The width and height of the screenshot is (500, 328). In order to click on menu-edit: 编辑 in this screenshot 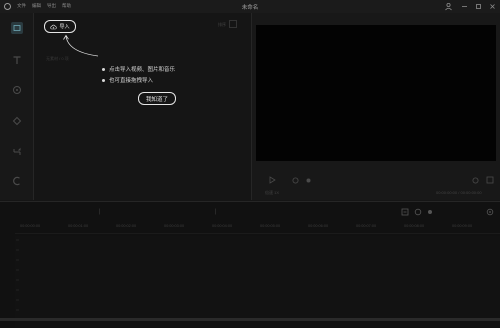, I will do `click(36, 6)`.